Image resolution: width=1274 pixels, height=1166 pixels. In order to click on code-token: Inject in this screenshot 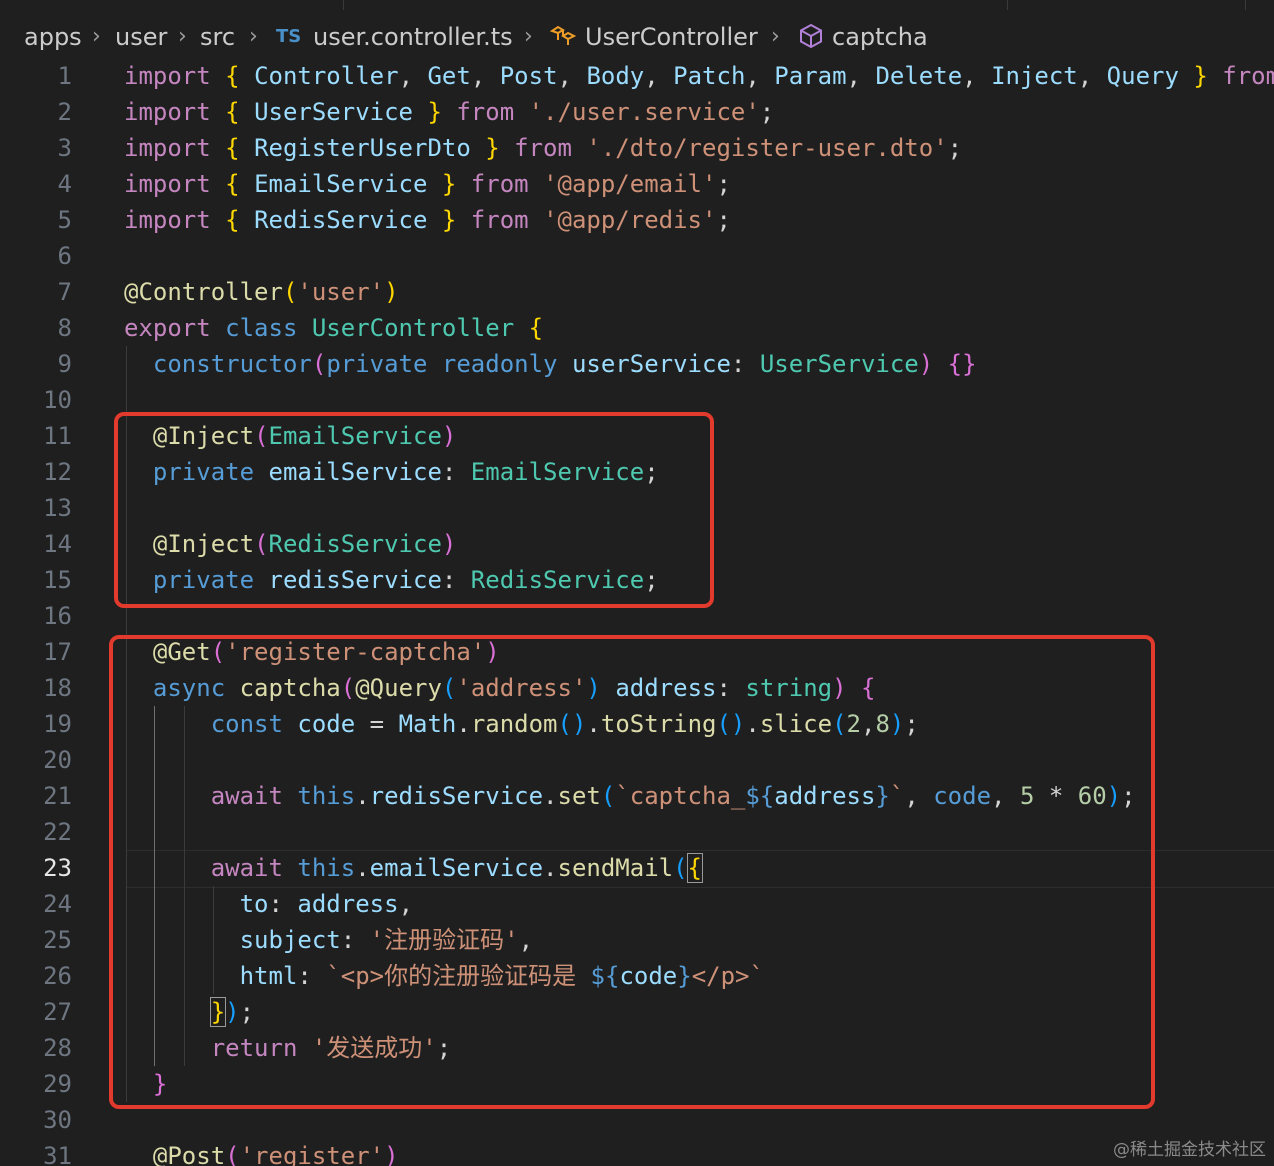, I will do `click(1034, 76)`.